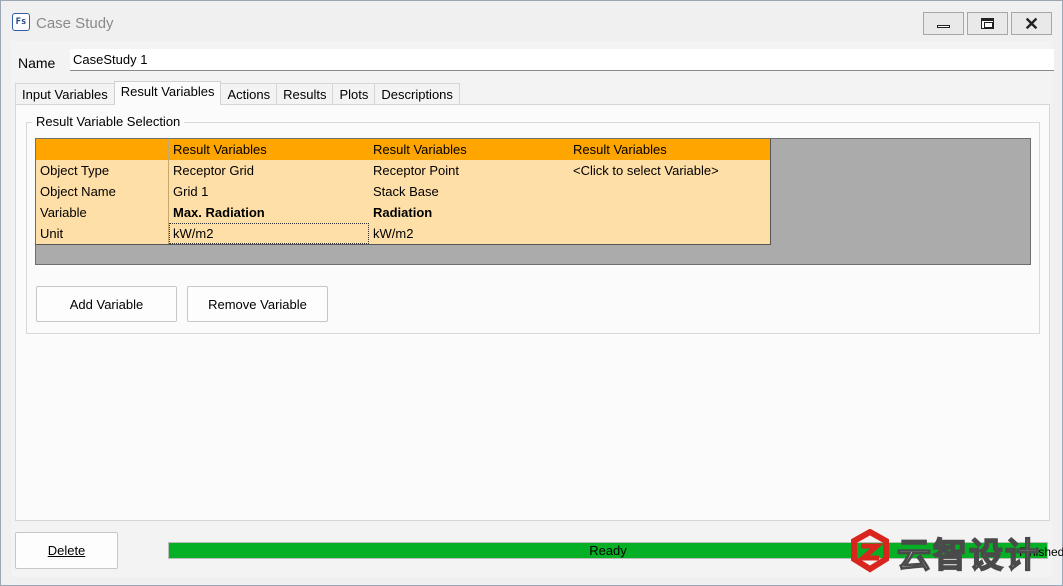  I want to click on tab-input-variables: Input Variables, so click(65, 93).